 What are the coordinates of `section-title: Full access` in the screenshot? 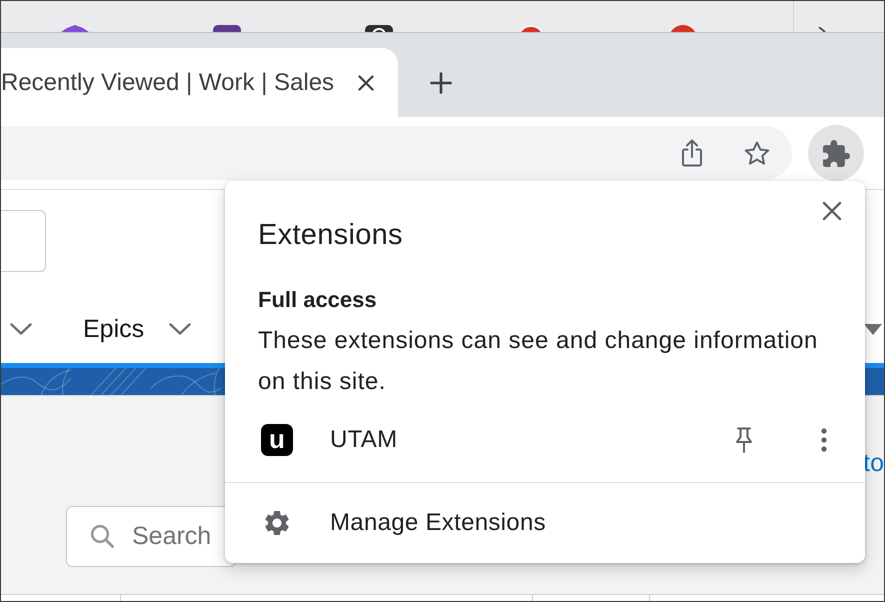 It's located at (317, 300).